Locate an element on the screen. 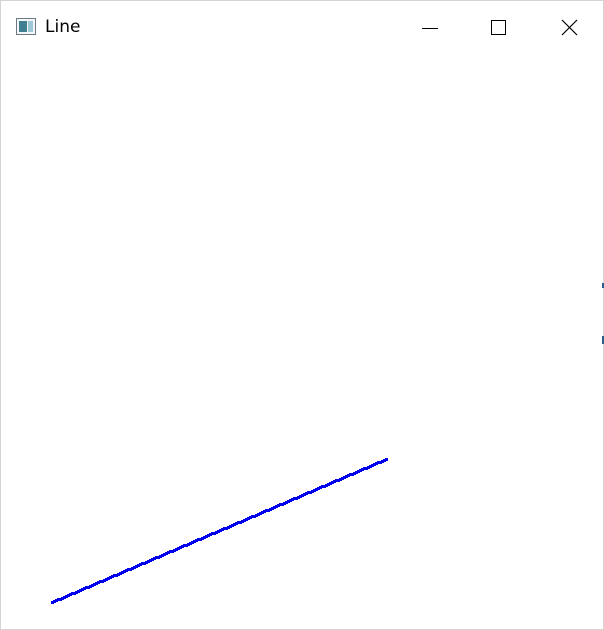 This screenshot has height=630, width=604. app-icon-right-pane is located at coordinates (30, 26).